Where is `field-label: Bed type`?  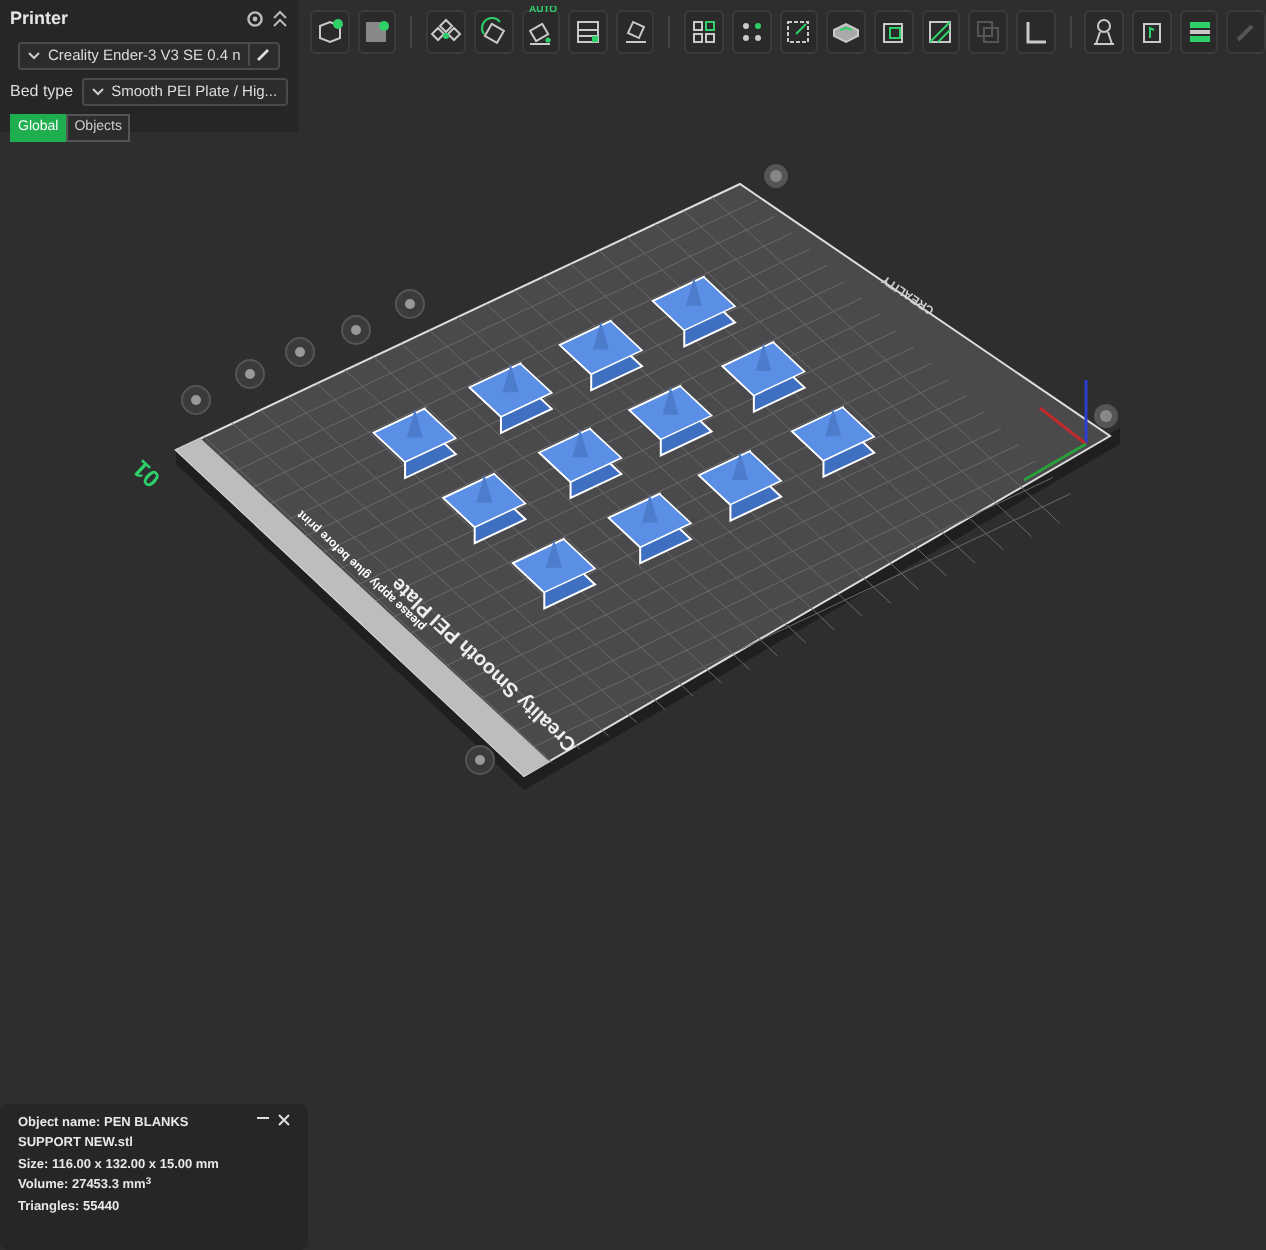 field-label: Bed type is located at coordinates (42, 91).